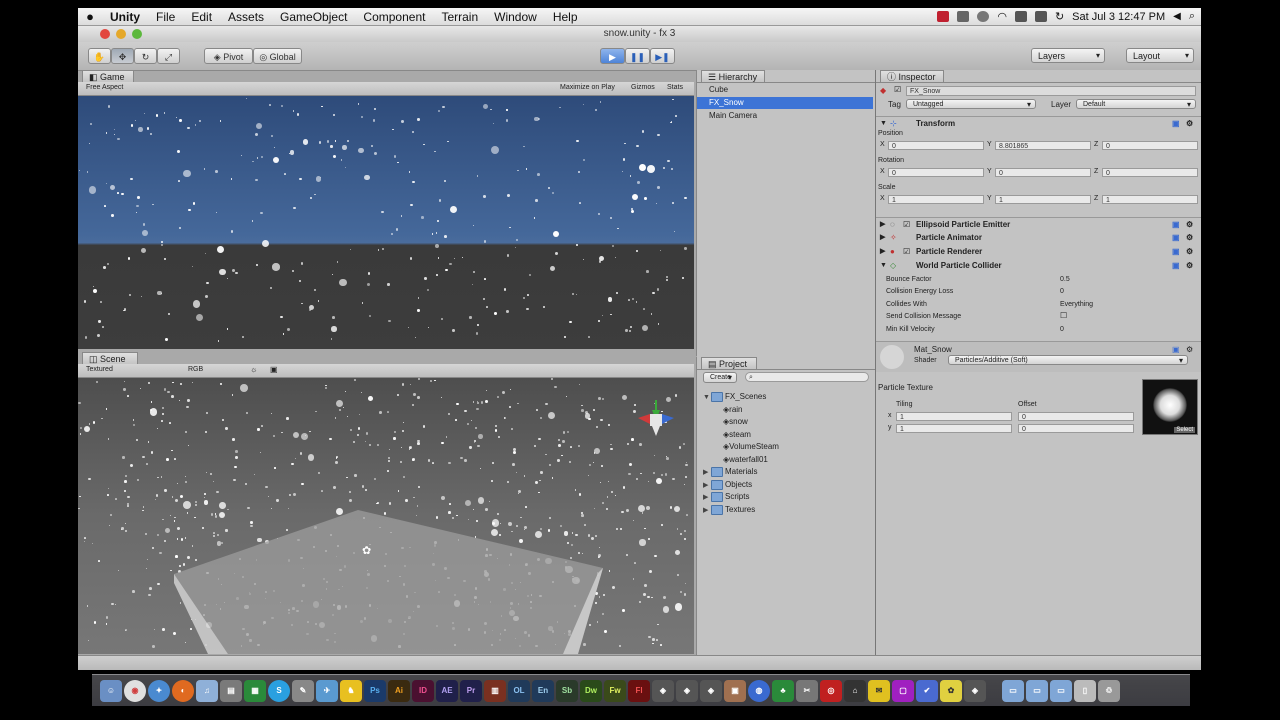 The height and width of the screenshot is (720, 1280). I want to click on safari-dock-icon: ✦, so click(159, 690).